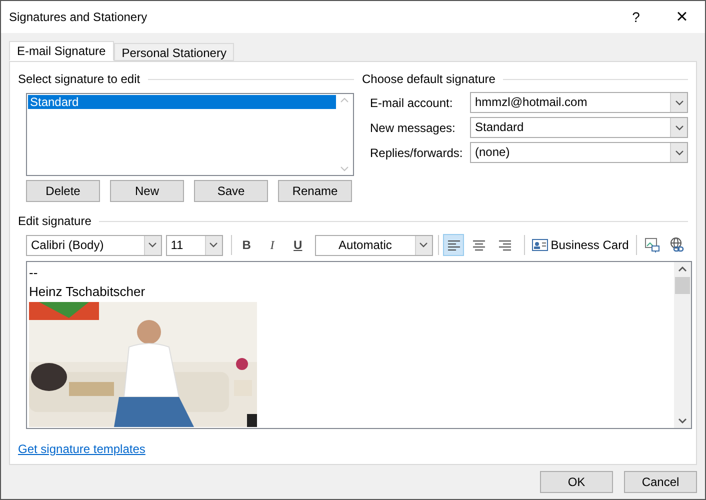 The height and width of the screenshot is (500, 706). What do you see at coordinates (63, 191) in the screenshot?
I see `action-button: Delete` at bounding box center [63, 191].